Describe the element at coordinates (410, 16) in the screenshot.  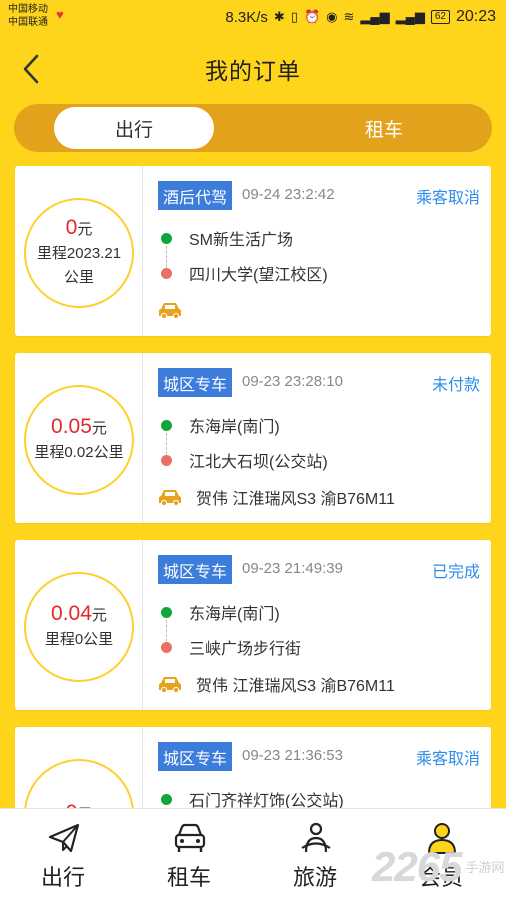
I see `signal-2-icon: ▂▄▆` at that location.